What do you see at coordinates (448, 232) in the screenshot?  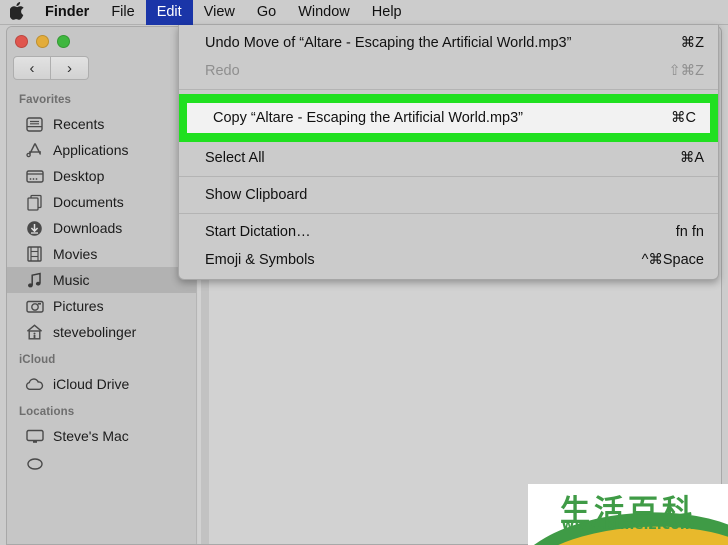 I see `menu-item-start-dictation: Start Dictation… fn fn` at bounding box center [448, 232].